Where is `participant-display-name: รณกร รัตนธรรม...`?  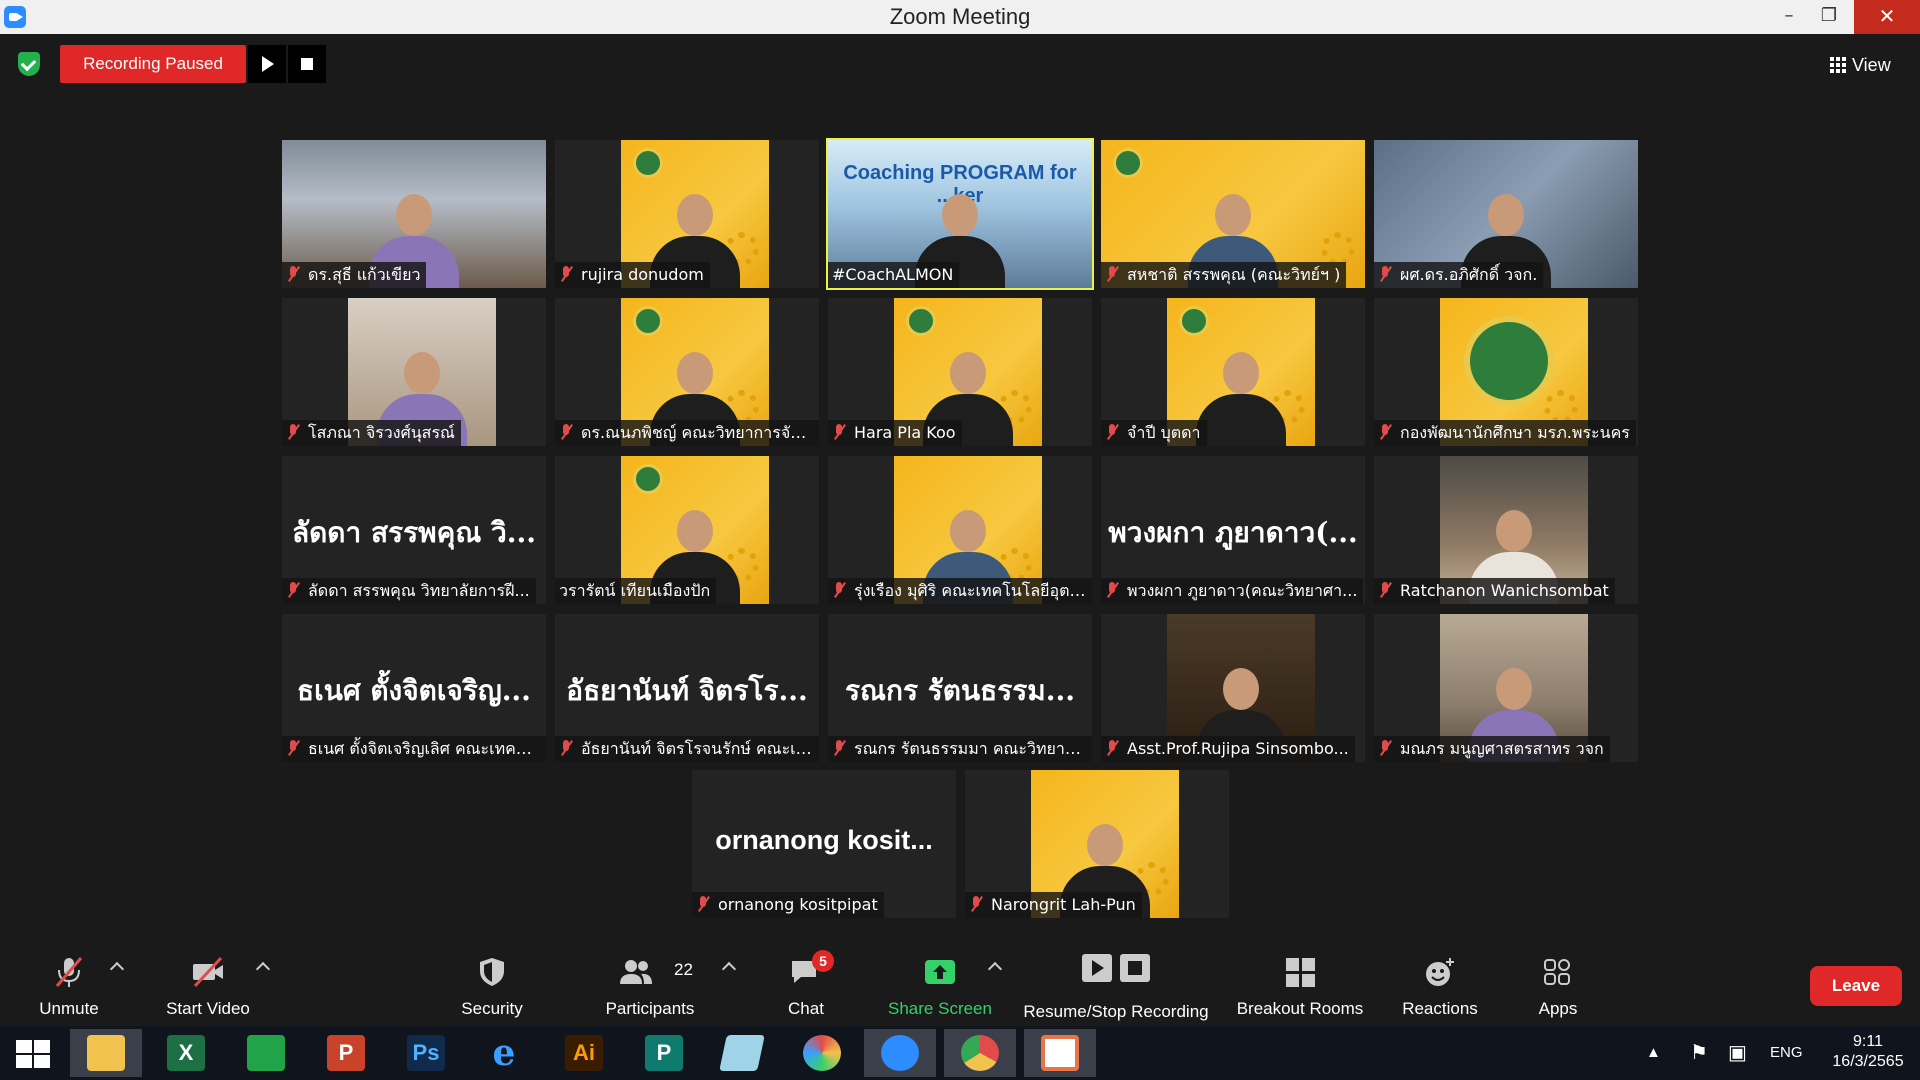 participant-display-name: รณกร รัตนธรรม... is located at coordinates (960, 690).